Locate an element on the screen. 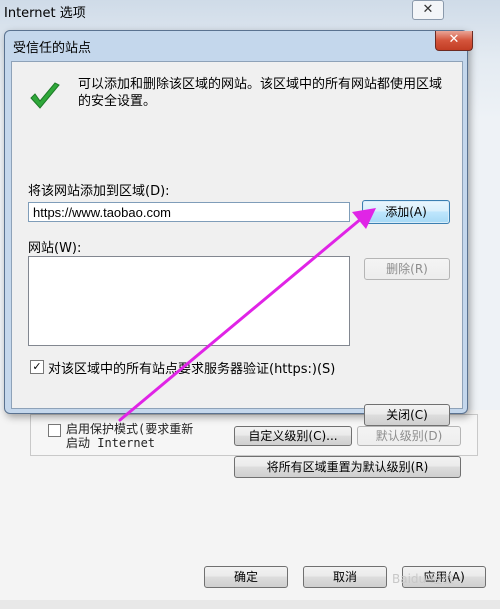 The image size is (500, 609). websites-list is located at coordinates (189, 301).